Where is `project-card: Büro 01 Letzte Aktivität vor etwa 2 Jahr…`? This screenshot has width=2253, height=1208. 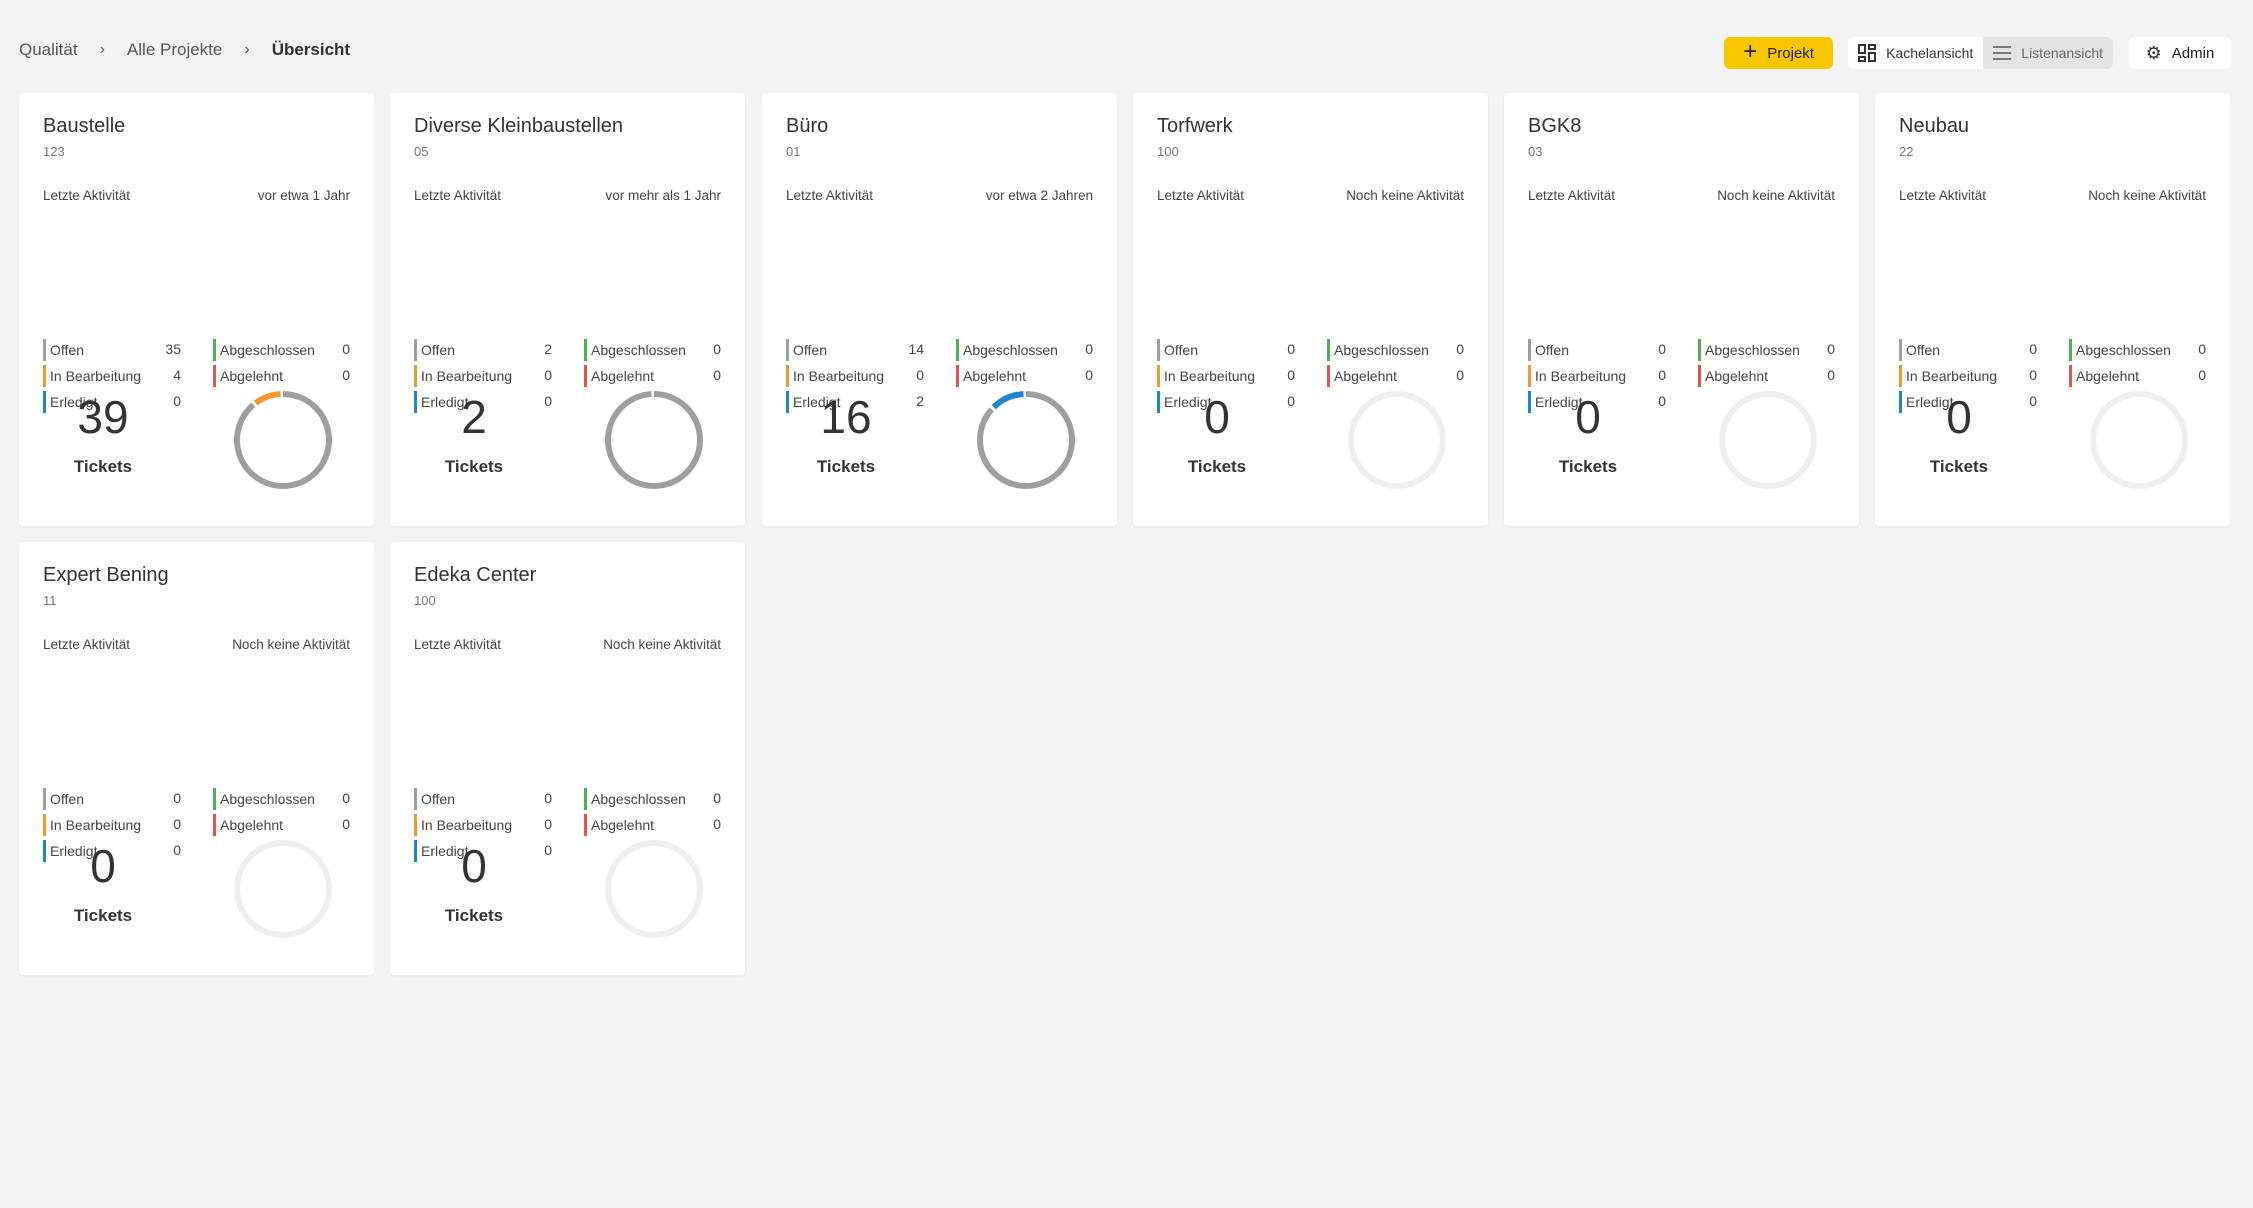
project-card: Büro 01 Letzte Aktivität vor etwa 2 Jahr… is located at coordinates (939, 309).